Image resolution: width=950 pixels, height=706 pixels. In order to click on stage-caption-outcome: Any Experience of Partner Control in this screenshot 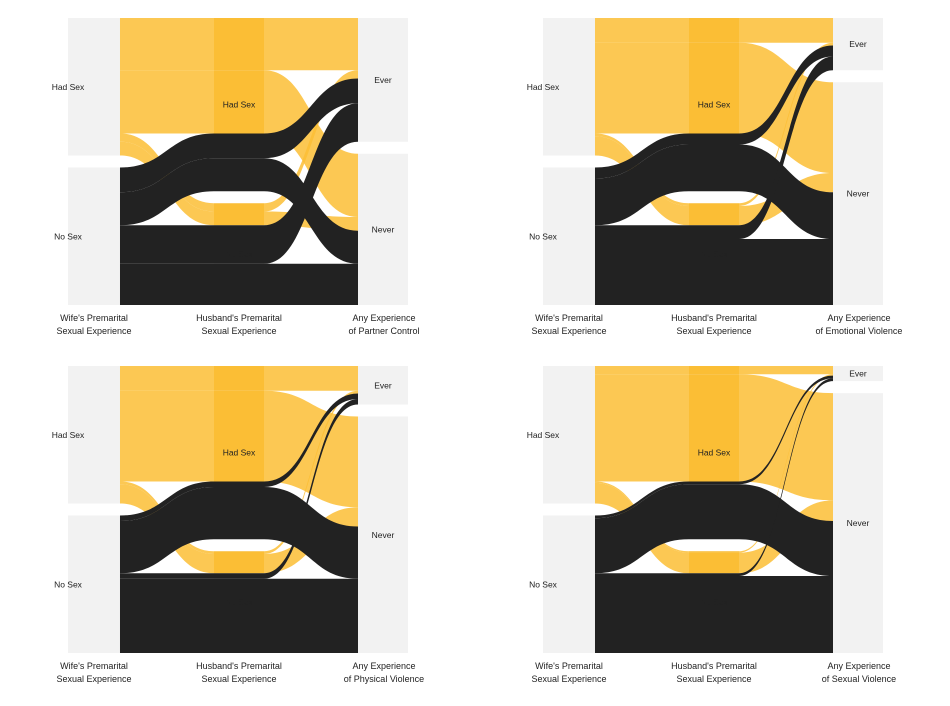, I will do `click(384, 325)`.